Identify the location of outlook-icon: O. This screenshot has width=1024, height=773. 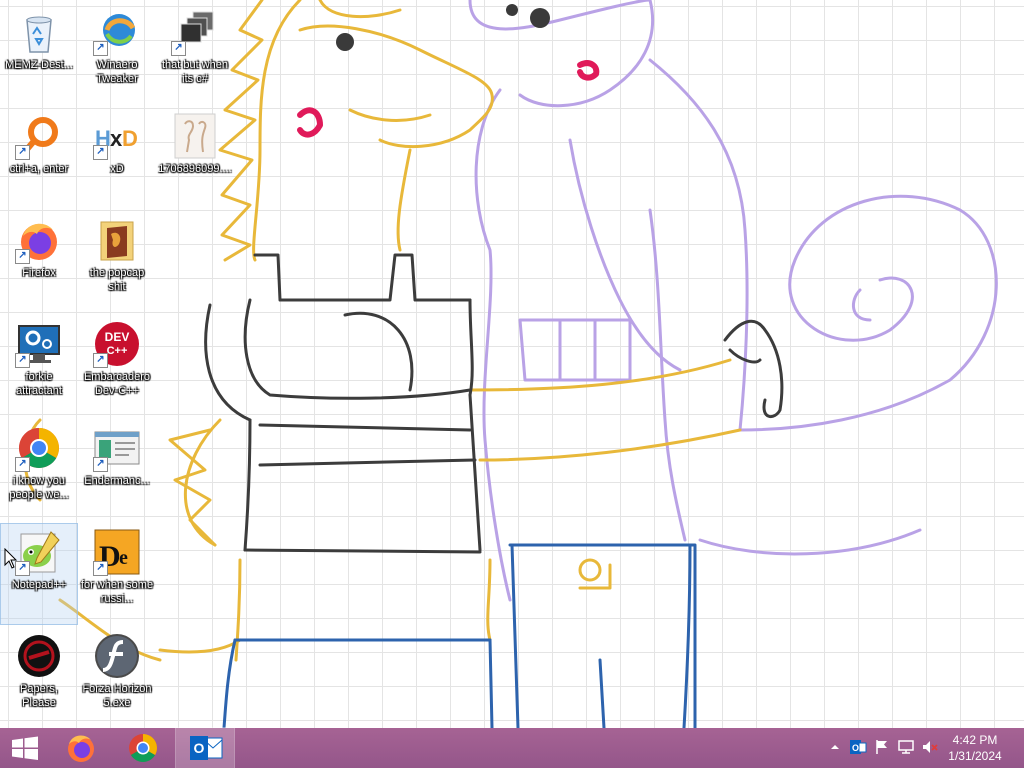
(206, 748).